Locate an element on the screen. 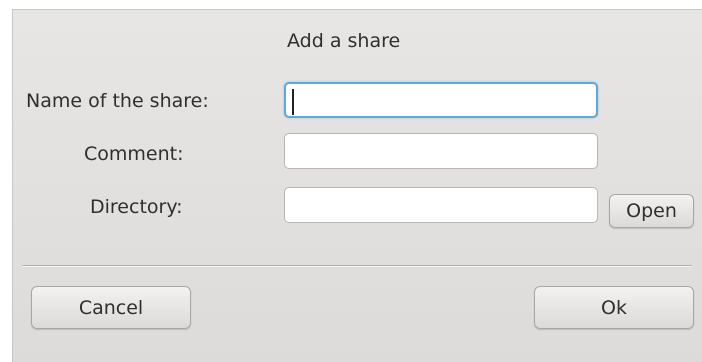 This screenshot has height=362, width=702. dialog-title: Add a share is located at coordinates (344, 41).